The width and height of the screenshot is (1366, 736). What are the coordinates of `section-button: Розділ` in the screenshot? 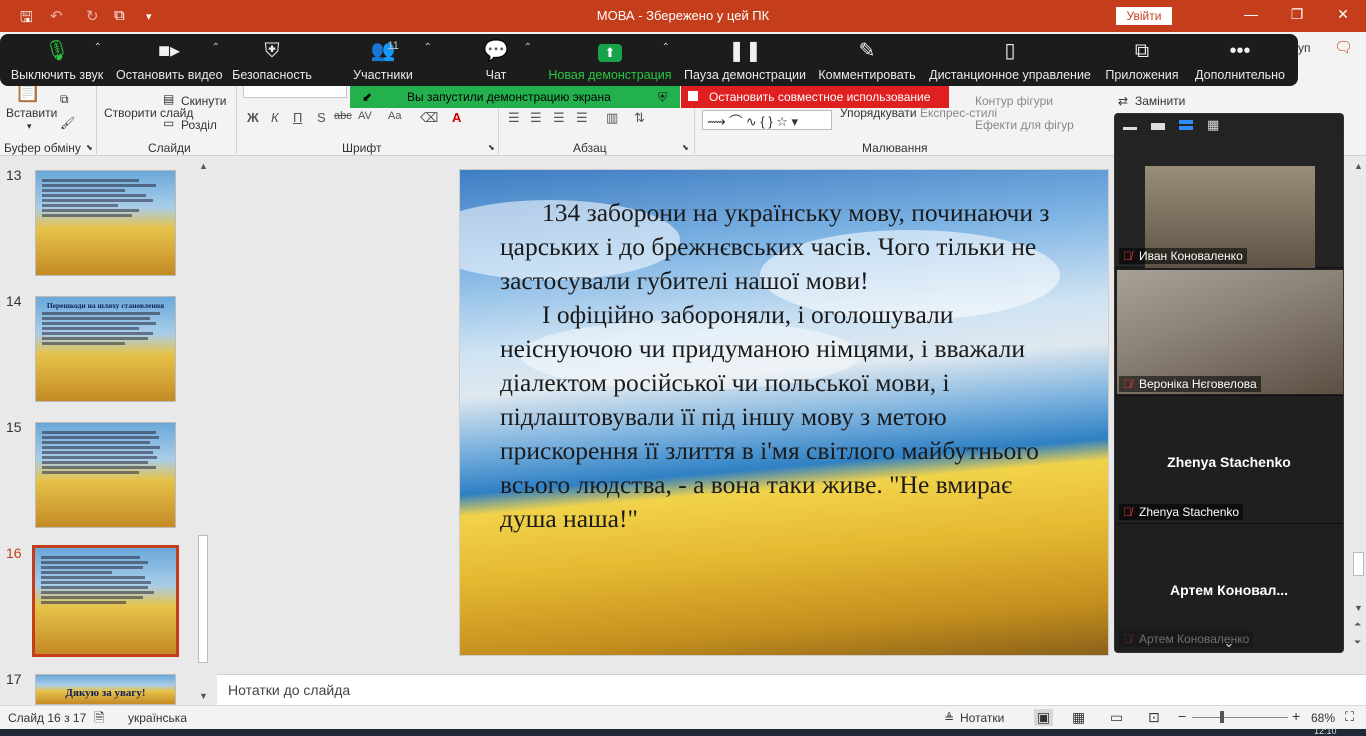 It's located at (199, 125).